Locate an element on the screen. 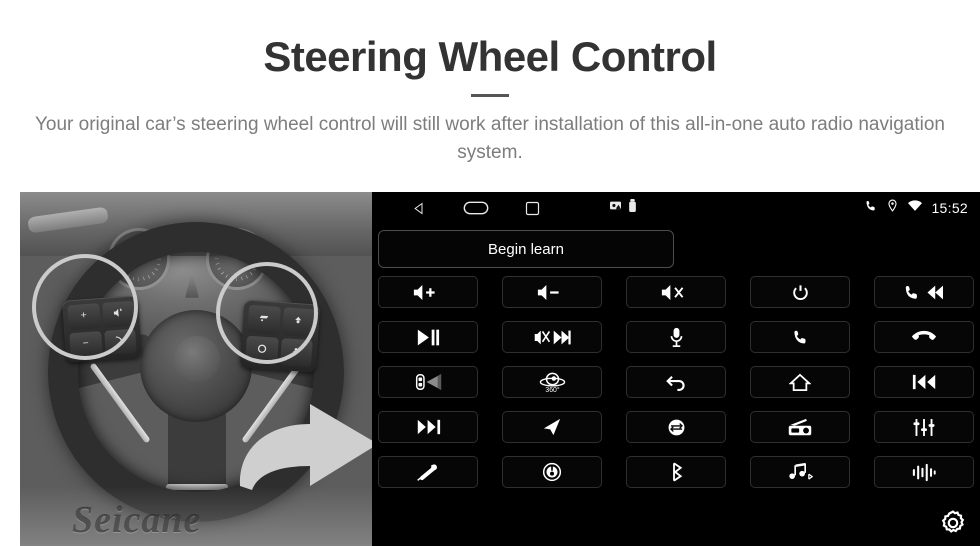  btn-volume-up is located at coordinates (428, 292).